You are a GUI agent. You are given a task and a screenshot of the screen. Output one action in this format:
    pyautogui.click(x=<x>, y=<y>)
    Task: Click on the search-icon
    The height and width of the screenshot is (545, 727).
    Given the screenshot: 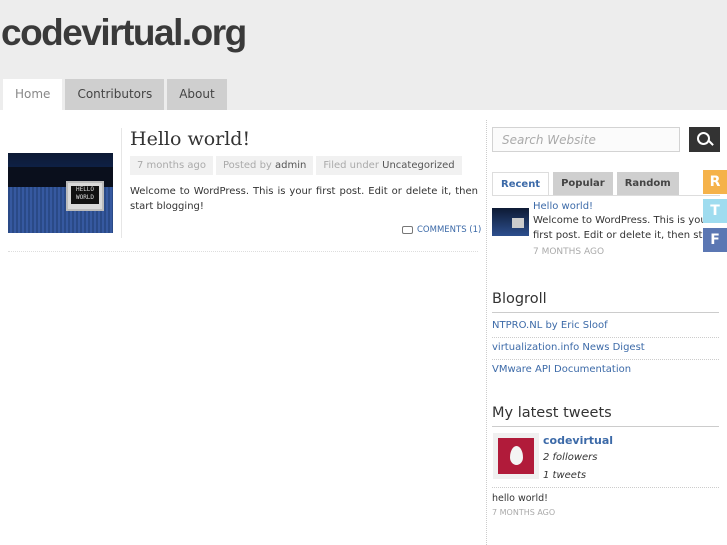 What is the action you would take?
    pyautogui.click(x=703, y=138)
    